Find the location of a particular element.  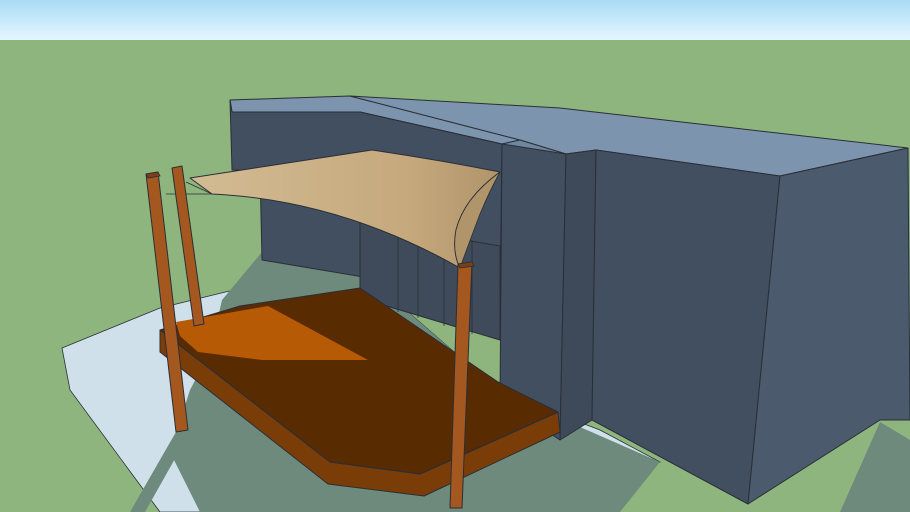

building-front-step is located at coordinates (578, 295).